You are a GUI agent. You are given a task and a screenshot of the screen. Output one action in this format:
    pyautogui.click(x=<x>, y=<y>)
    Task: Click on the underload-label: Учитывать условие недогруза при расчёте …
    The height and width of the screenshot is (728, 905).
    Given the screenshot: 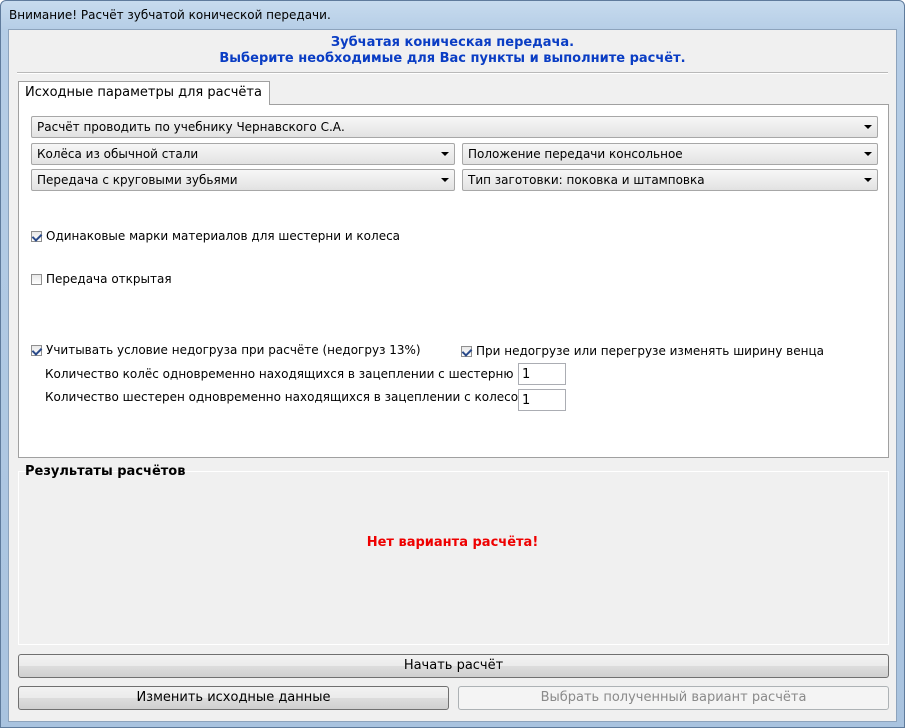 What is the action you would take?
    pyautogui.click(x=233, y=350)
    